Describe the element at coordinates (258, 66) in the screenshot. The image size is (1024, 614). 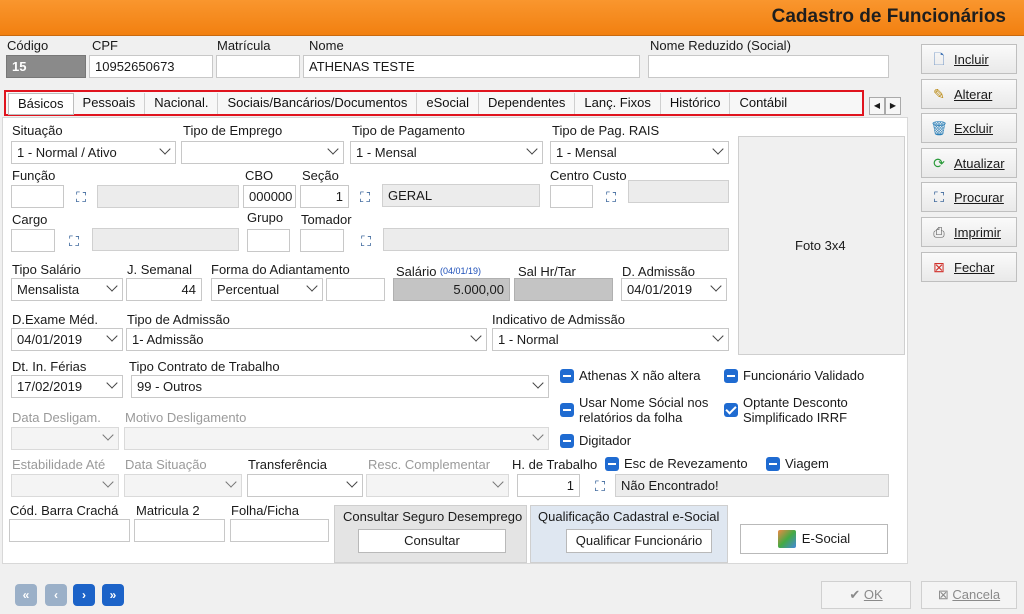
I see `matricula-field` at that location.